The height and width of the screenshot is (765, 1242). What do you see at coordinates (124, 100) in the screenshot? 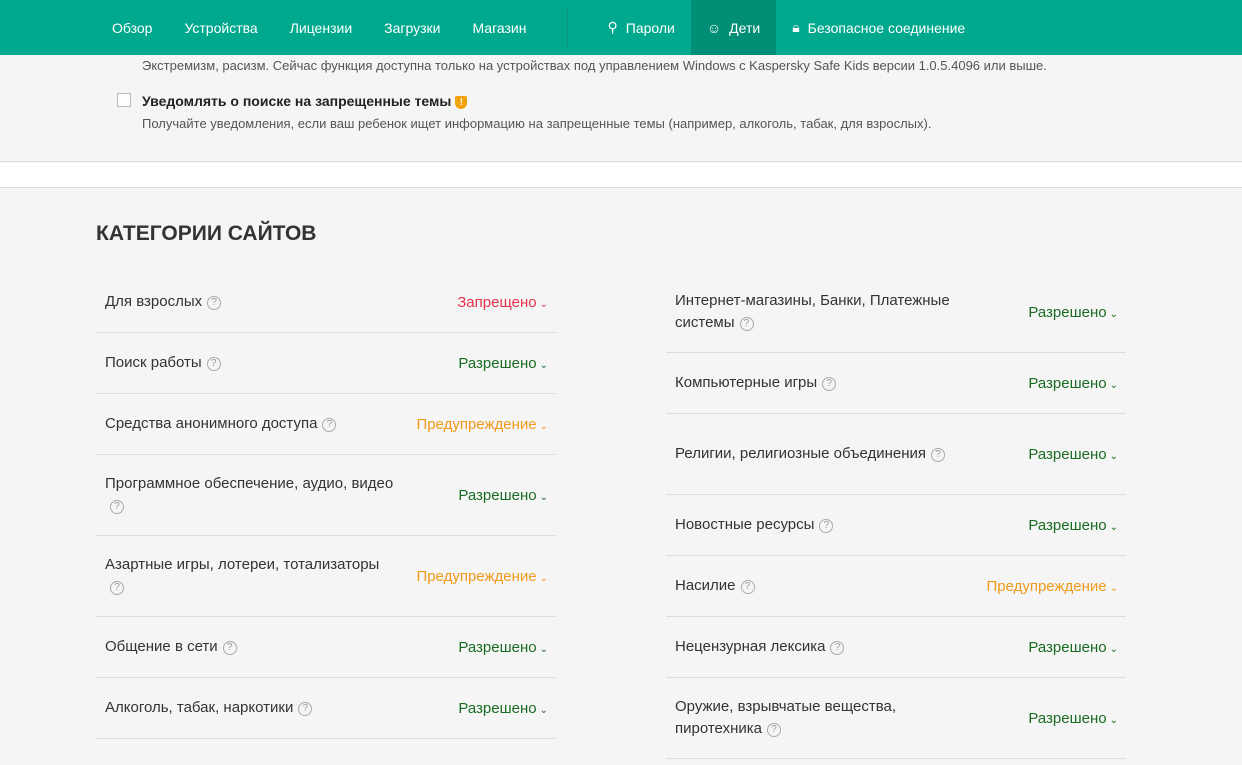
I see `notify-search-checkbox` at bounding box center [124, 100].